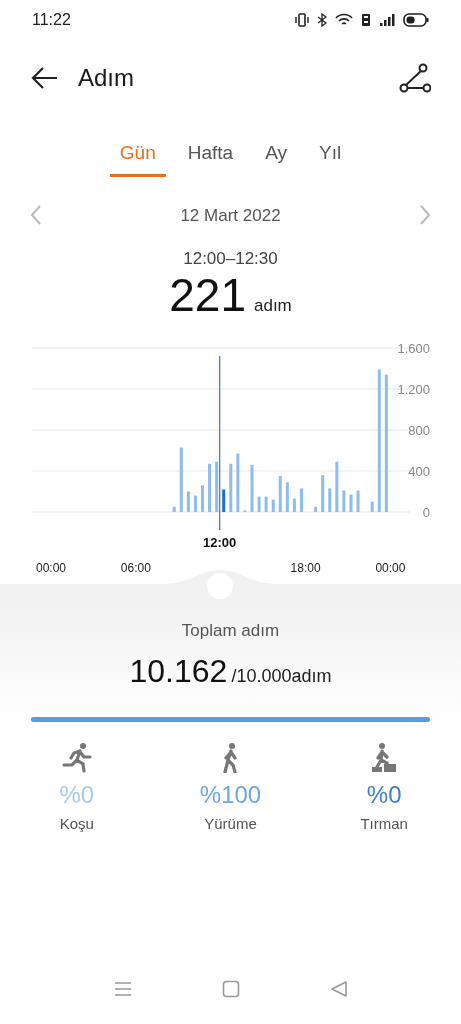  I want to click on axis-label: 1.200, so click(413, 389).